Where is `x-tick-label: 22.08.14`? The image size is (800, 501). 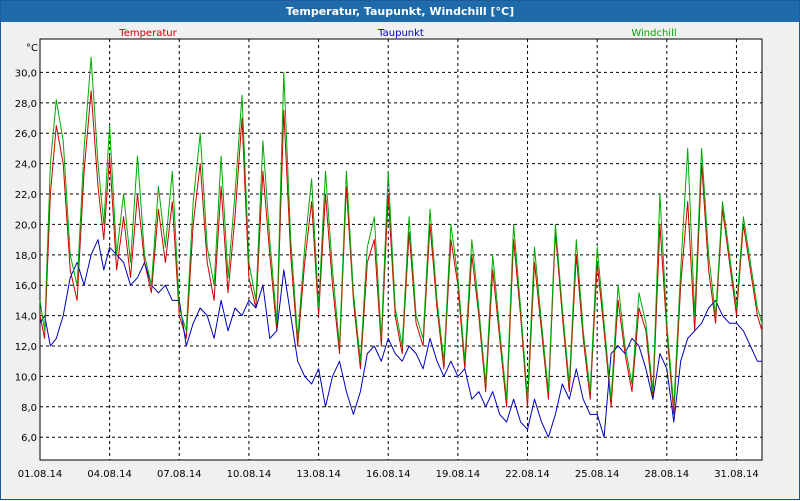 x-tick-label: 22.08.14 is located at coordinates (527, 474).